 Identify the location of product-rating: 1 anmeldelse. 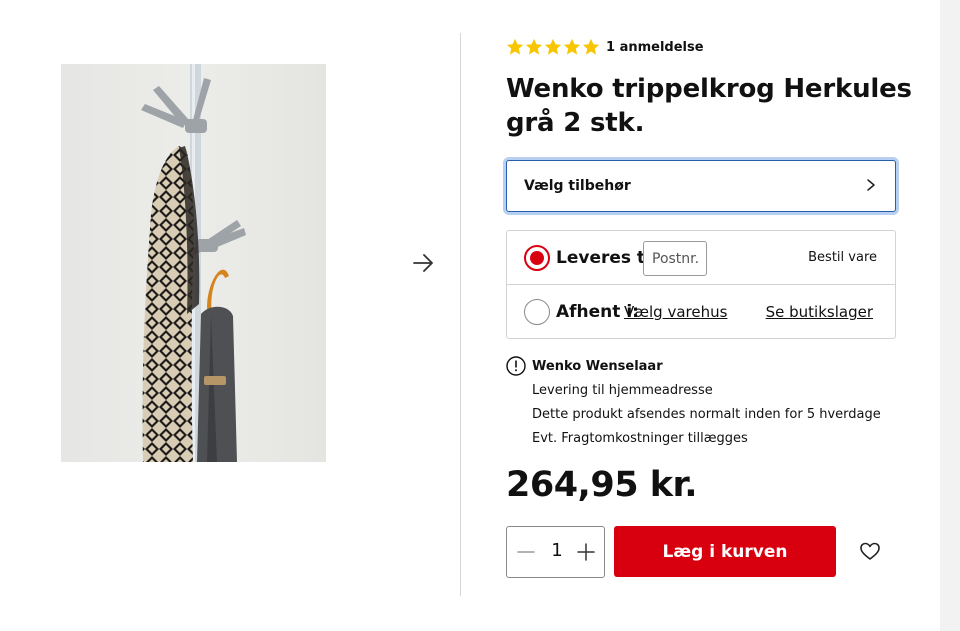
(605, 47).